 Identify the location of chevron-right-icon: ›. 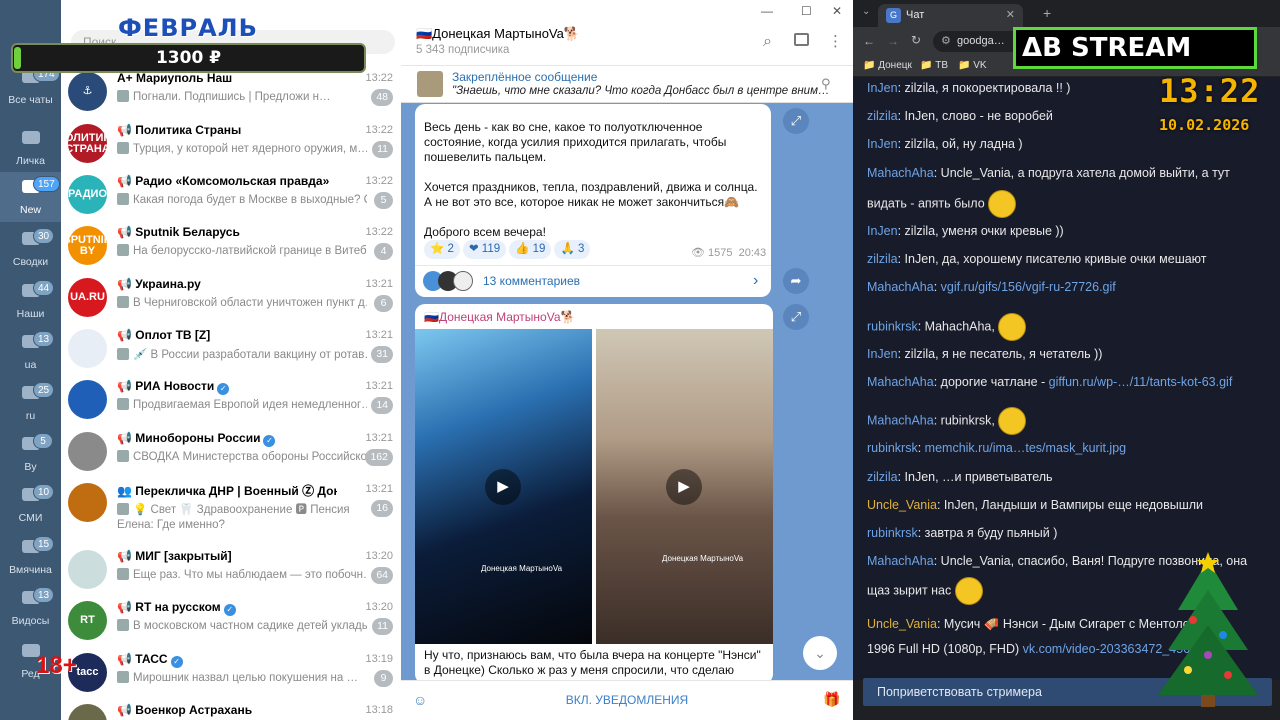
(755, 281).